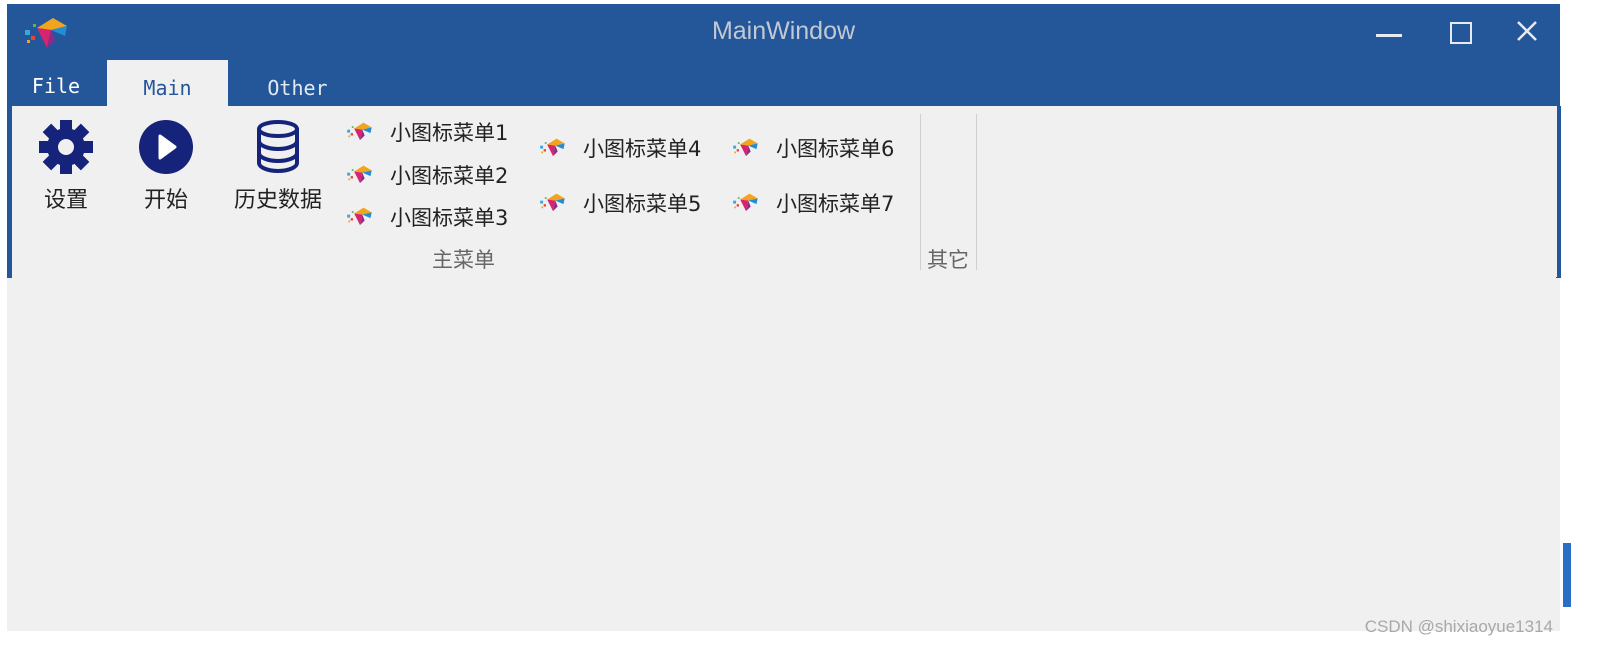  I want to click on minimize-icon, so click(1389, 35).